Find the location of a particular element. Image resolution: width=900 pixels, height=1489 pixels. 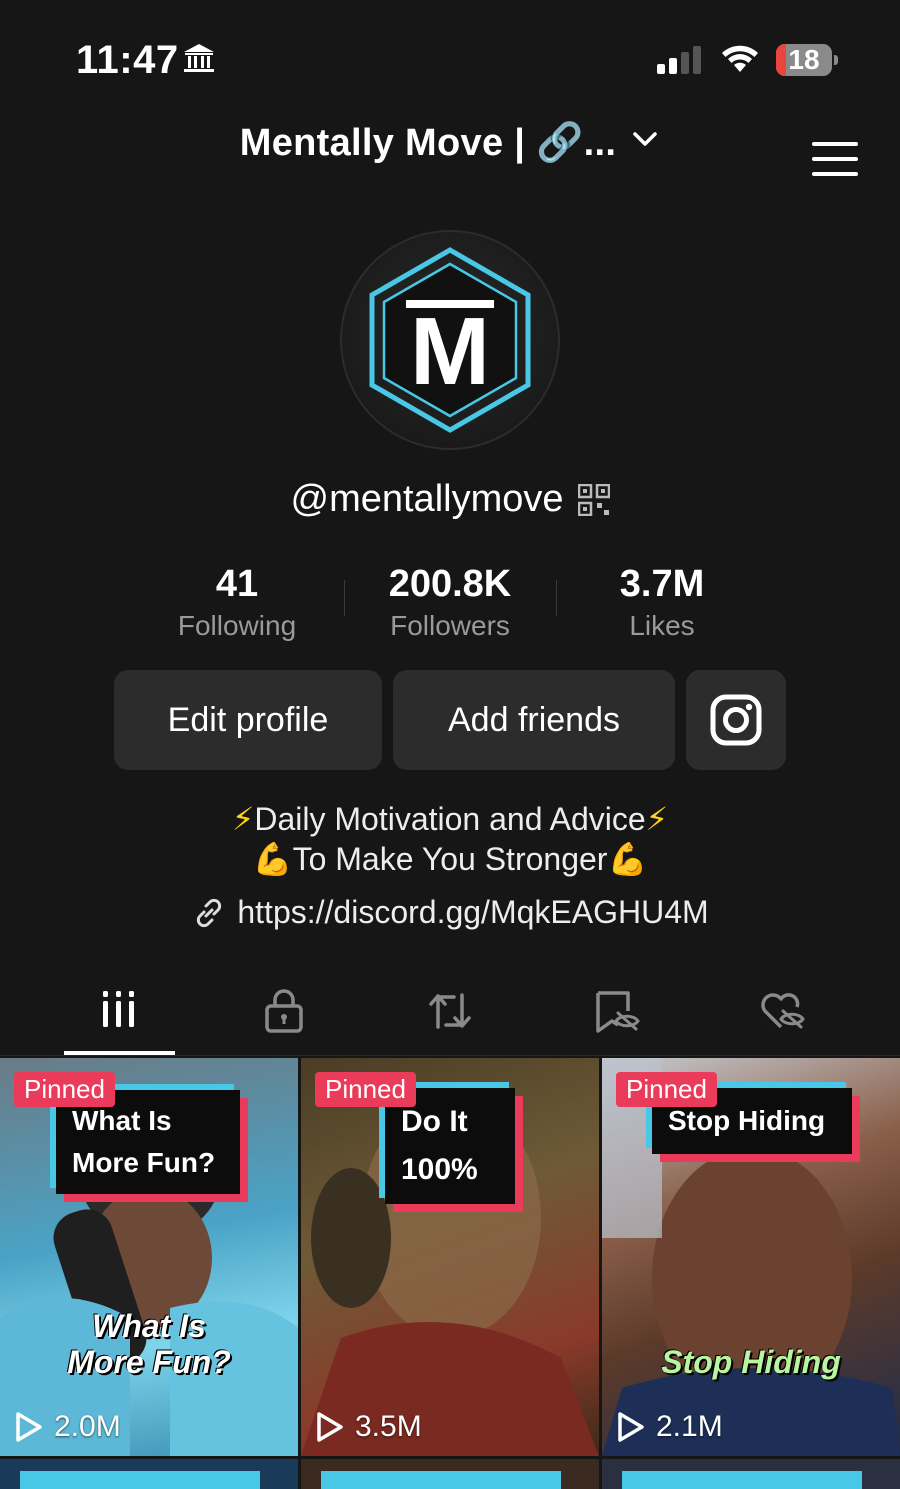

bio-link: https://discord.gg/MqkEAGHU4M is located at coordinates (450, 912).